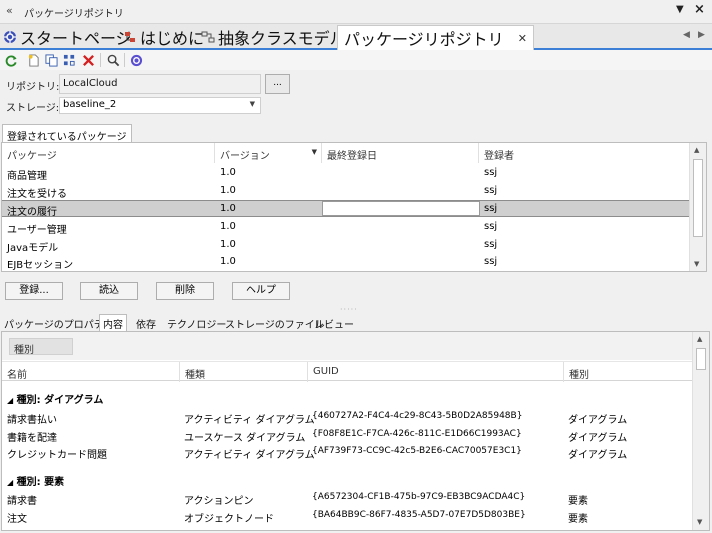 This screenshot has height=533, width=712. Describe the element at coordinates (628, 372) in the screenshot. I see `column-header-type: 種別` at that location.